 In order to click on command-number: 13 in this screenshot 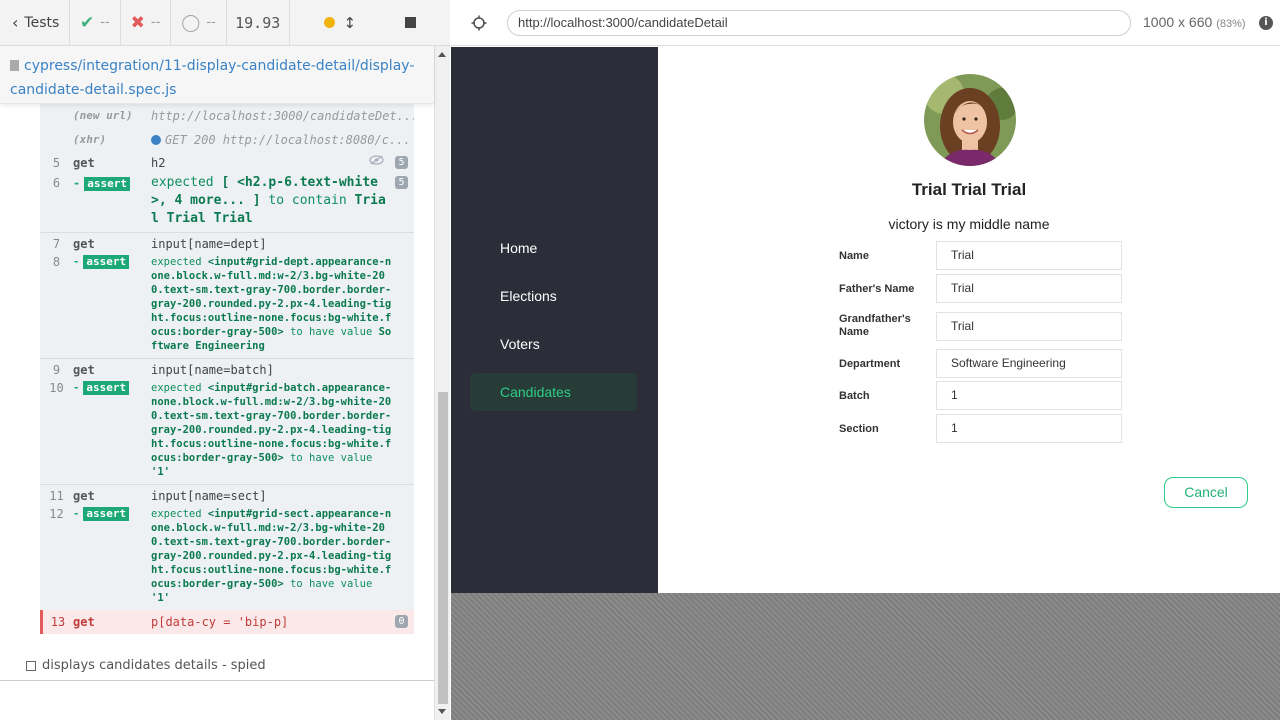, I will do `click(58, 622)`.